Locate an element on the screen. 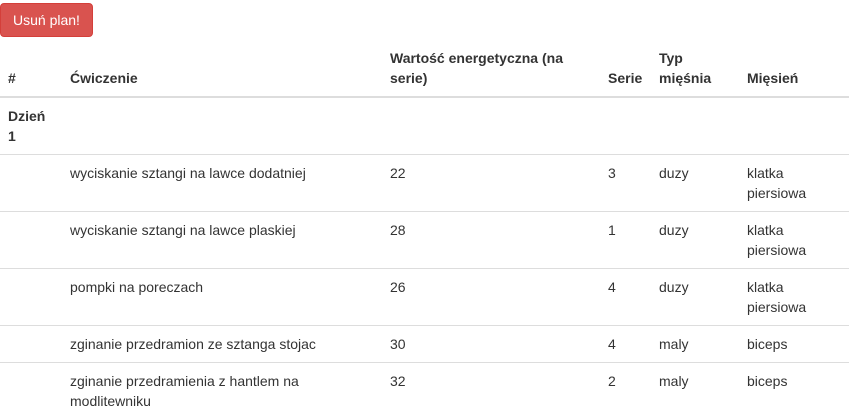  row-energy: 22 is located at coordinates (491, 183).